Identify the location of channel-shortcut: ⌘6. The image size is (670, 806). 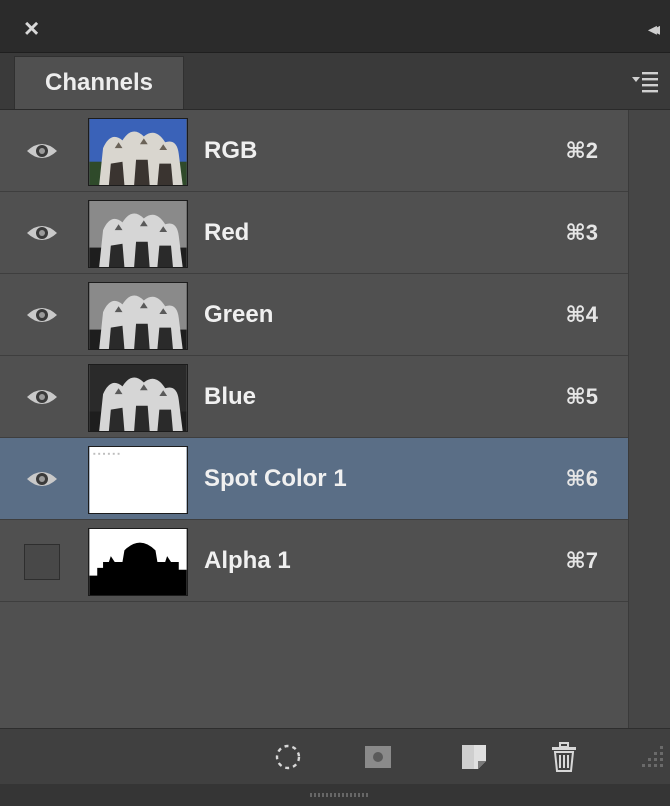
(581, 478).